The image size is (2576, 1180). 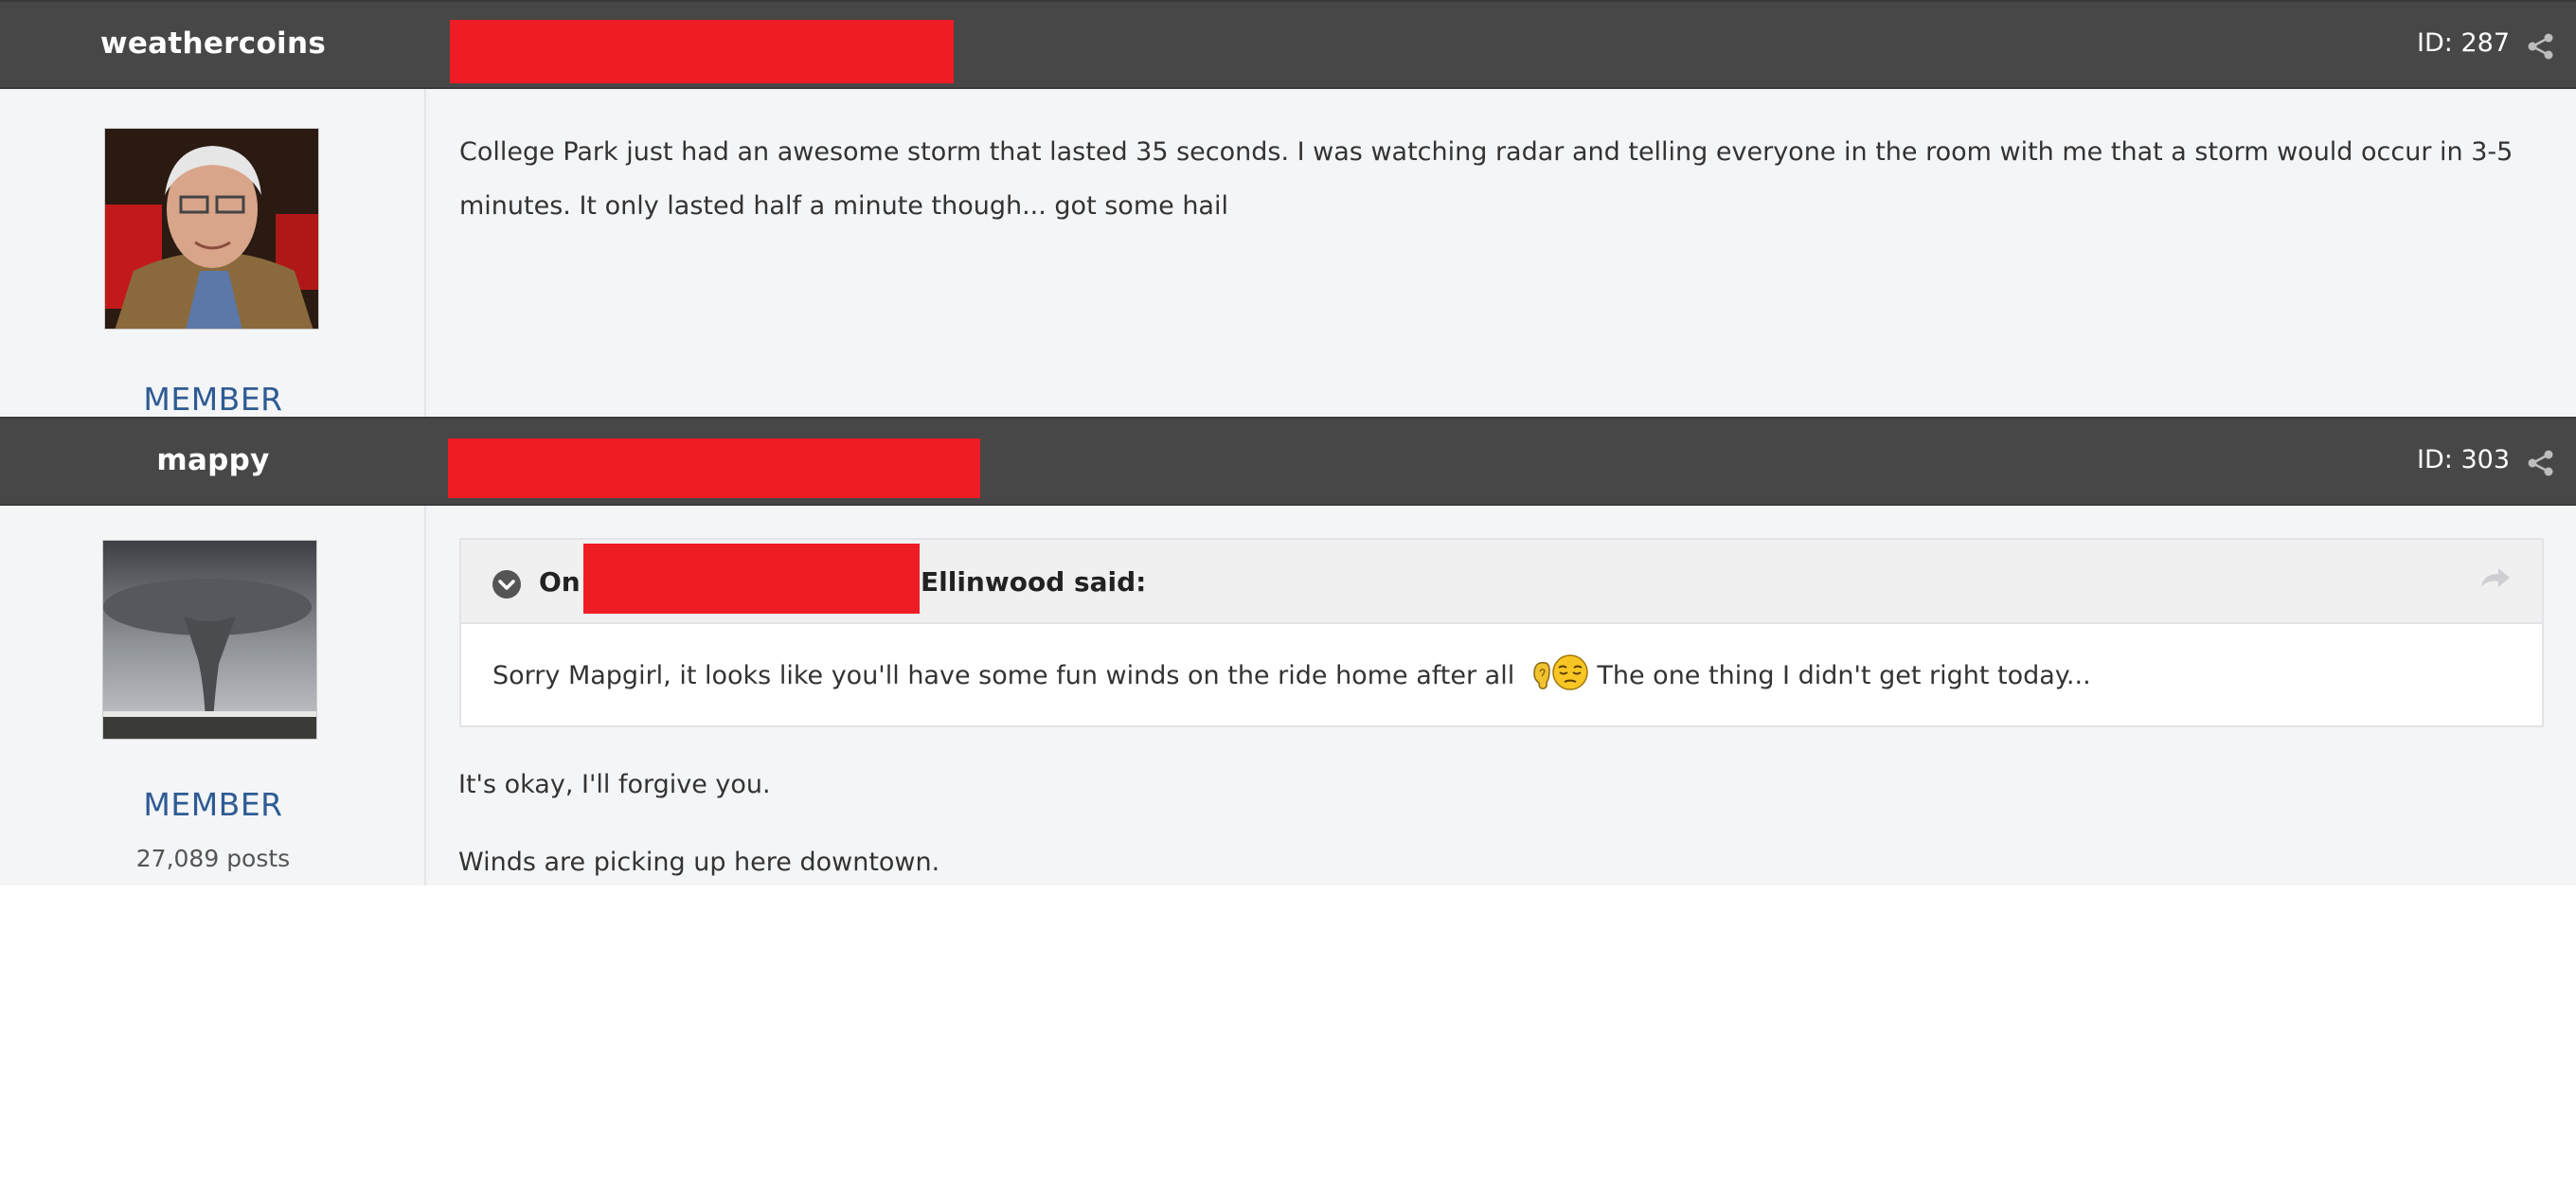 I want to click on post-text-line: Winds are picking up here downtown., so click(x=699, y=862).